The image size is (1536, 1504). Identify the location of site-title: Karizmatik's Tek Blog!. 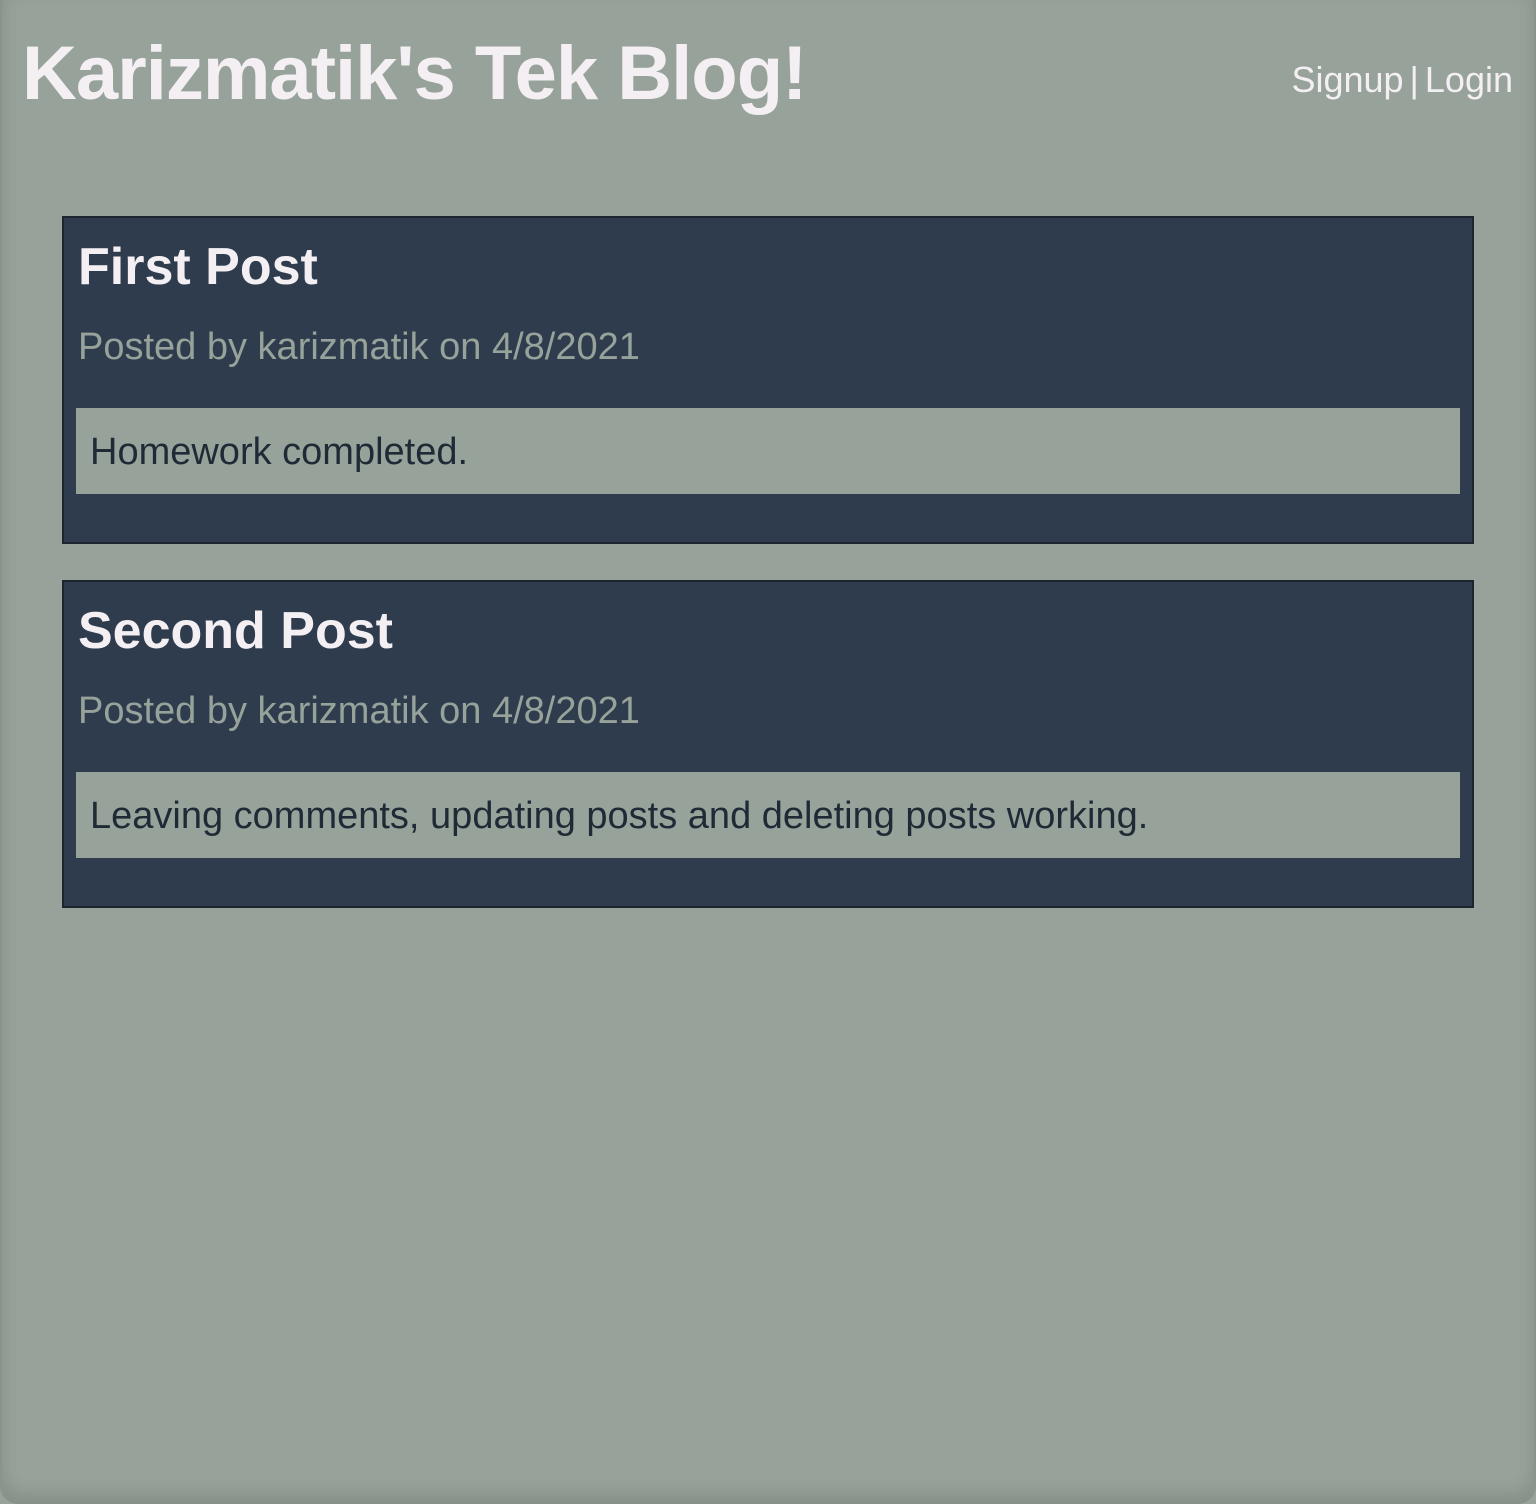
(414, 74).